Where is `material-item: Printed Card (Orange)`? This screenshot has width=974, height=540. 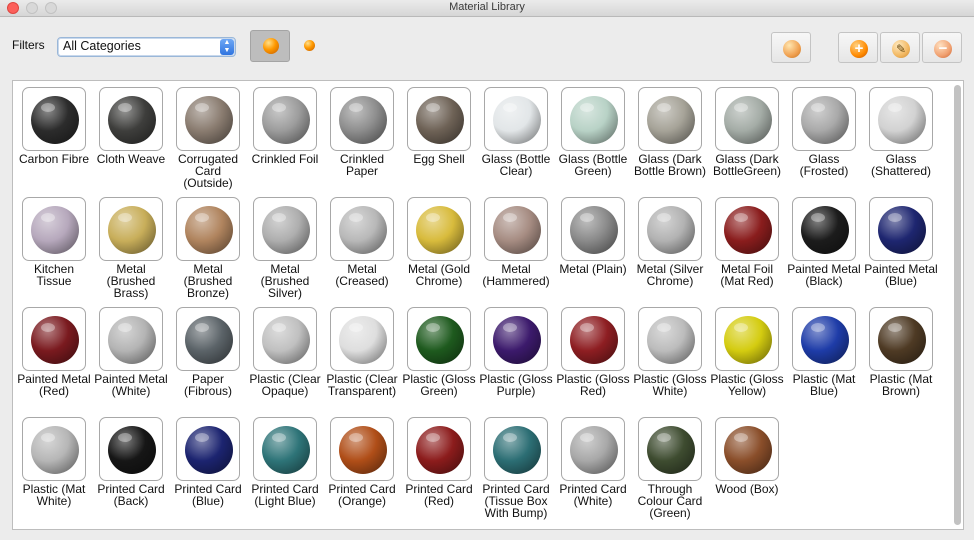 material-item: Printed Card (Orange) is located at coordinates (362, 472).